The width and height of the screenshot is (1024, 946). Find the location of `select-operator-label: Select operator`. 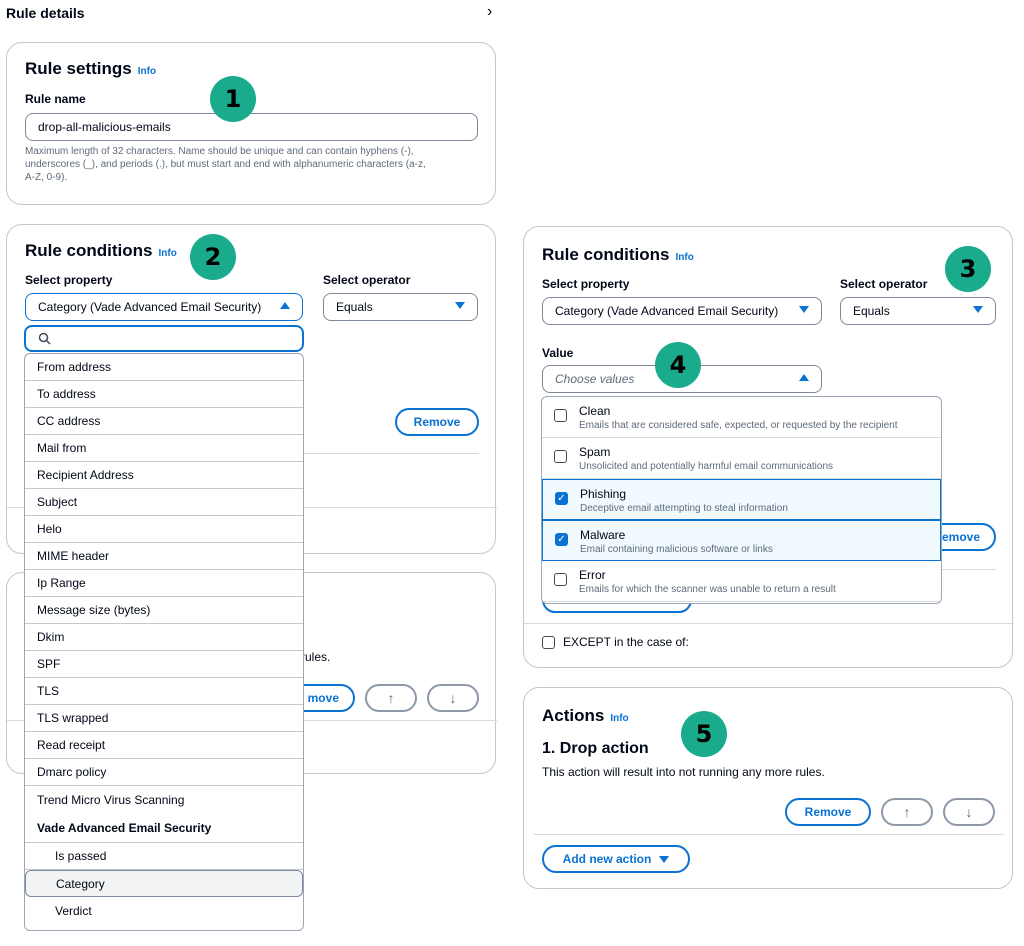

select-operator-label: Select operator is located at coordinates (367, 280).